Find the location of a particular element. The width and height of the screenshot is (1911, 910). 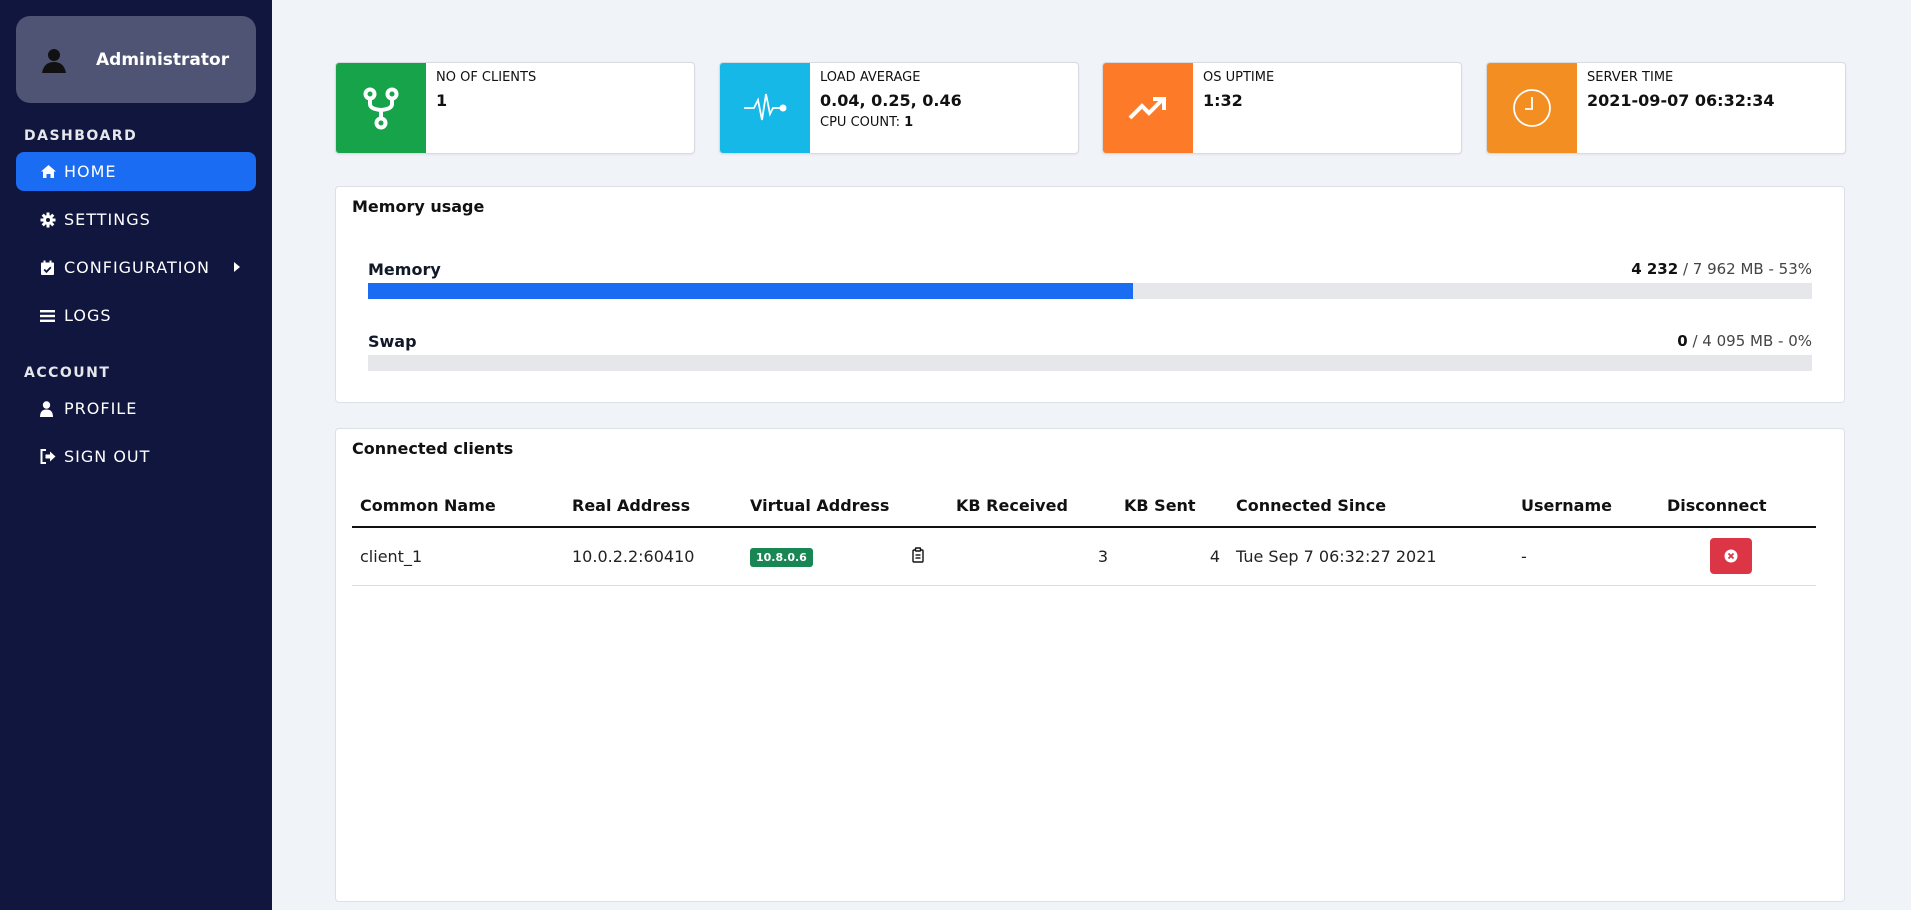

caret-right-icon is located at coordinates (237, 267).